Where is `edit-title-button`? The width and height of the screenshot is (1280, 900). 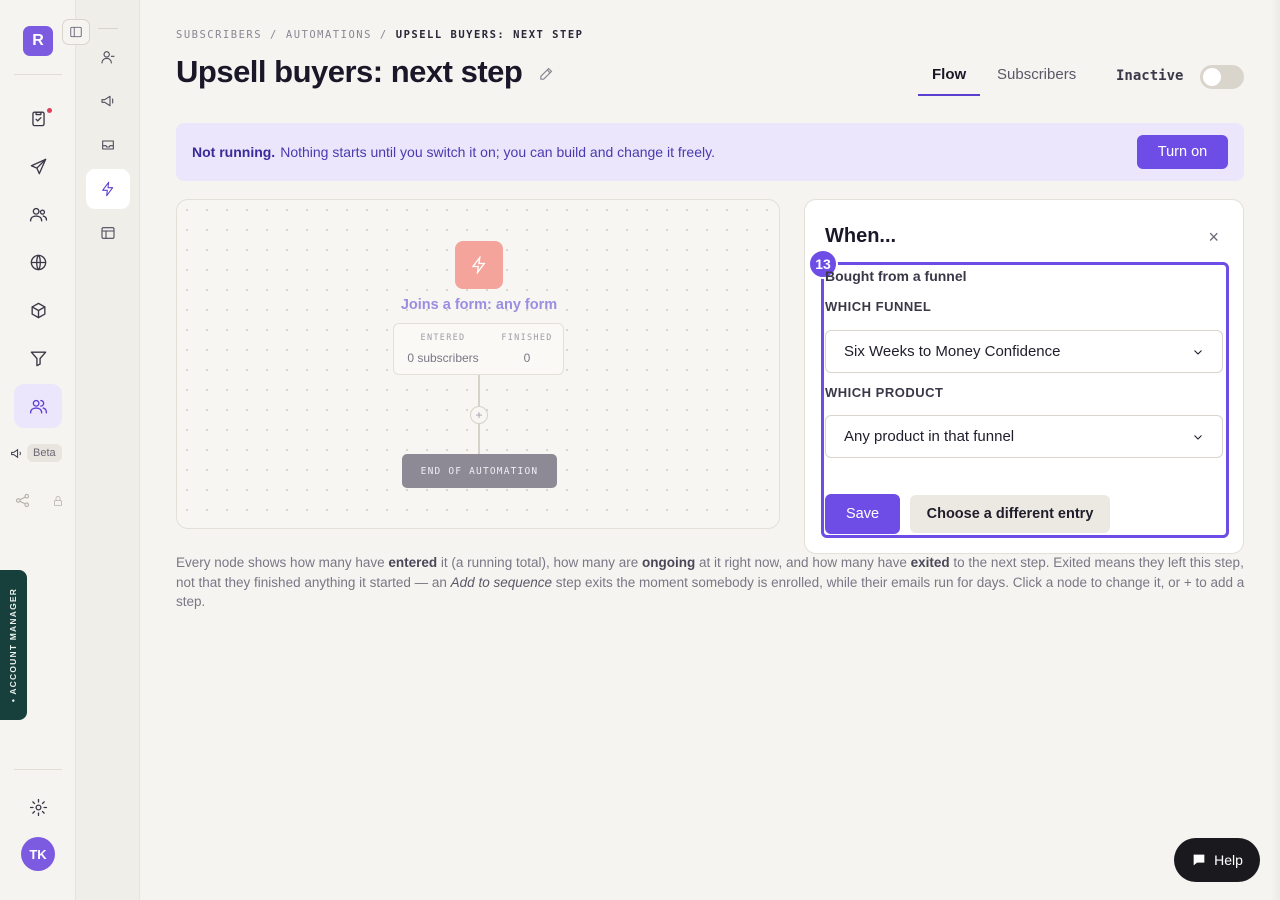 edit-title-button is located at coordinates (546, 76).